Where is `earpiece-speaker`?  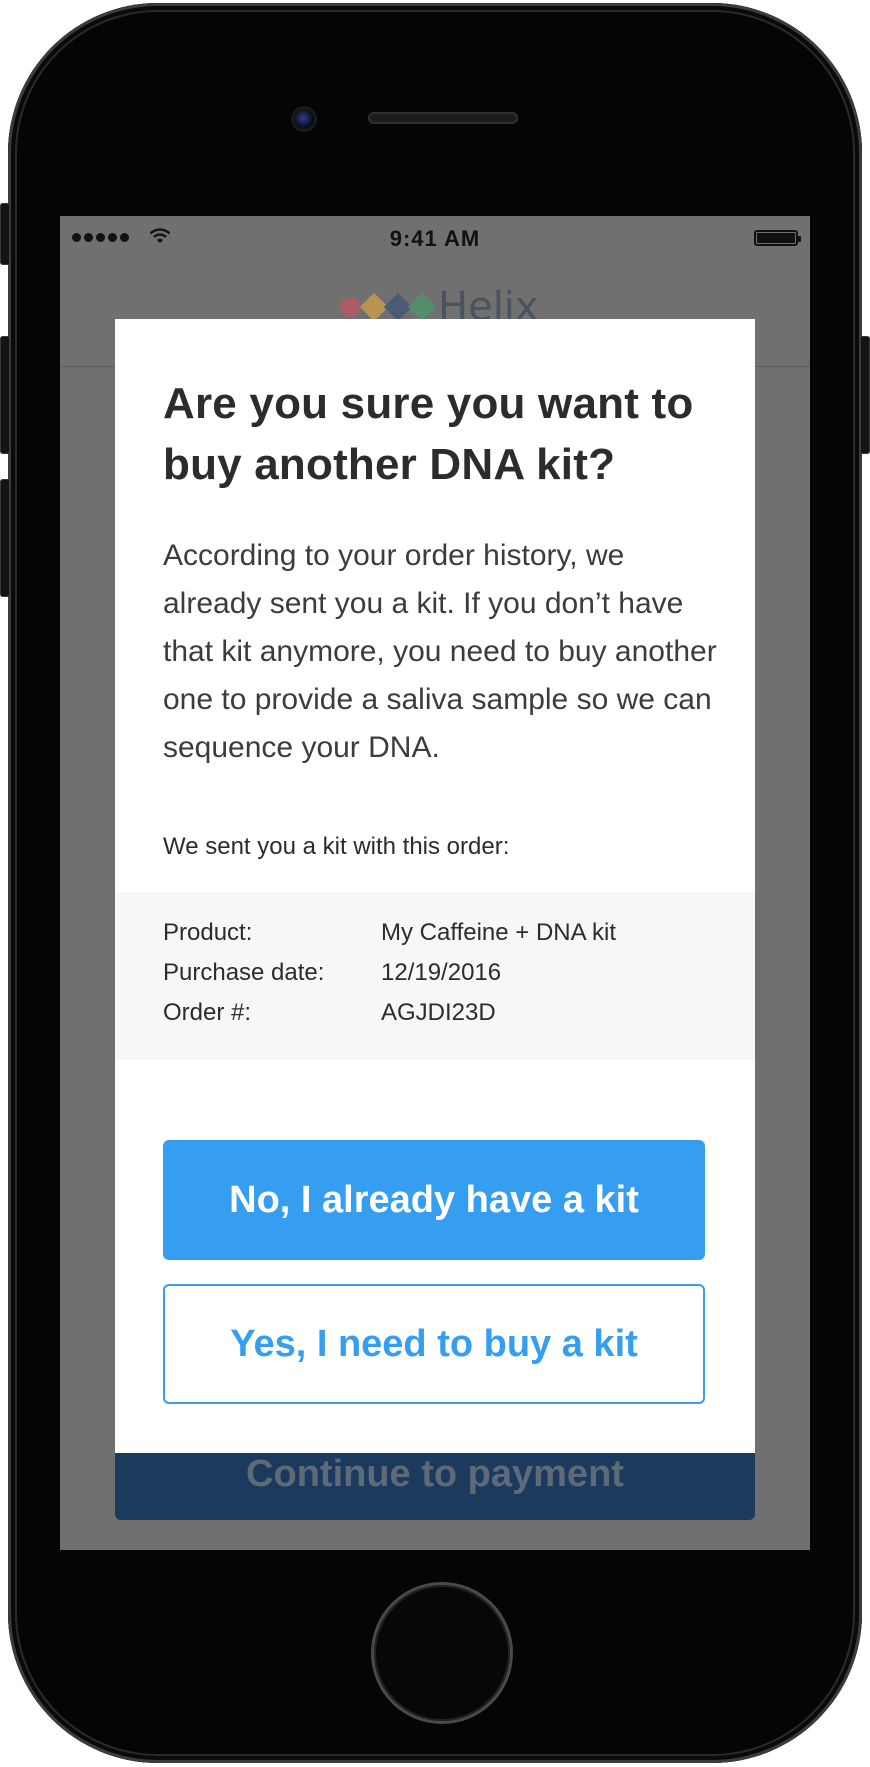 earpiece-speaker is located at coordinates (443, 118).